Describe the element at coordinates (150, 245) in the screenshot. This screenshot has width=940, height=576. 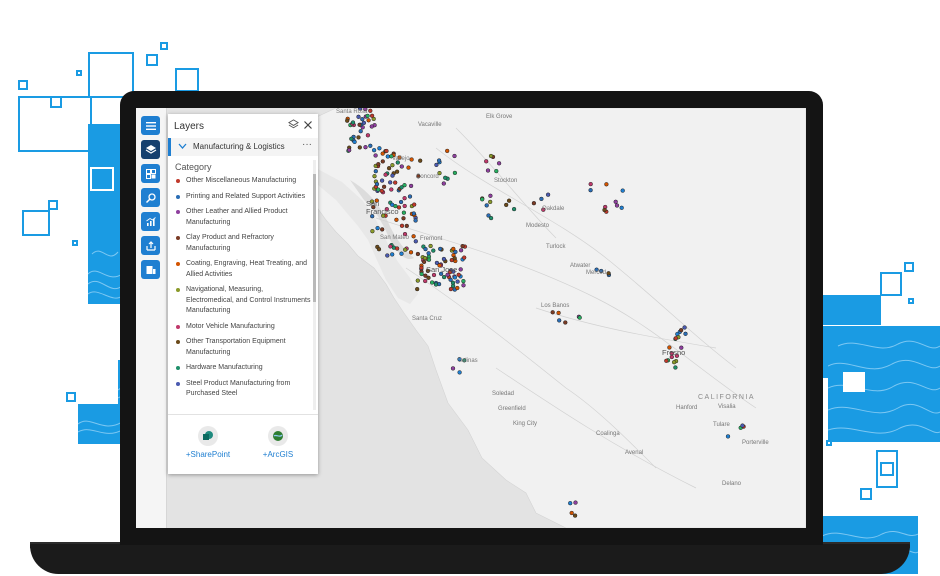
I see `share-button` at that location.